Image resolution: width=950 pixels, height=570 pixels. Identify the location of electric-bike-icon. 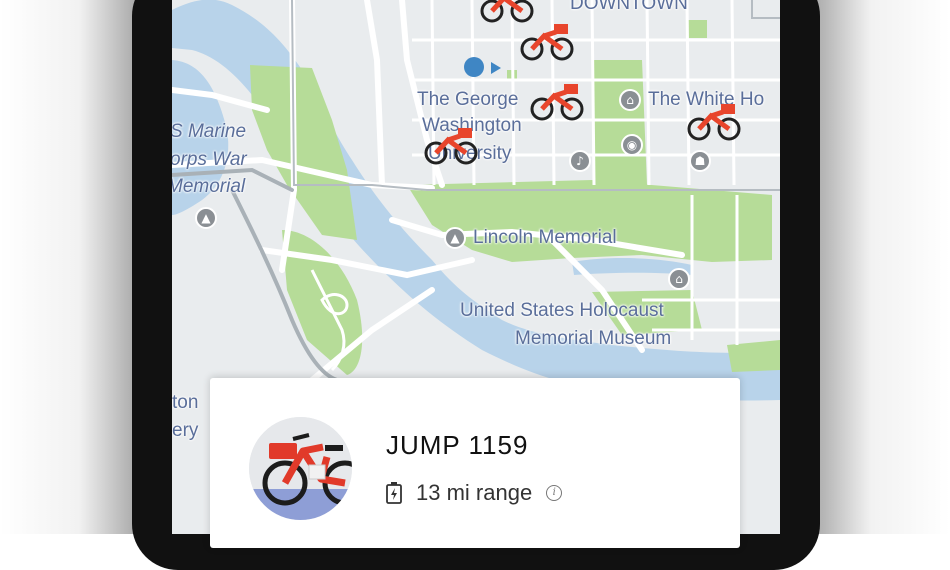
(300, 468).